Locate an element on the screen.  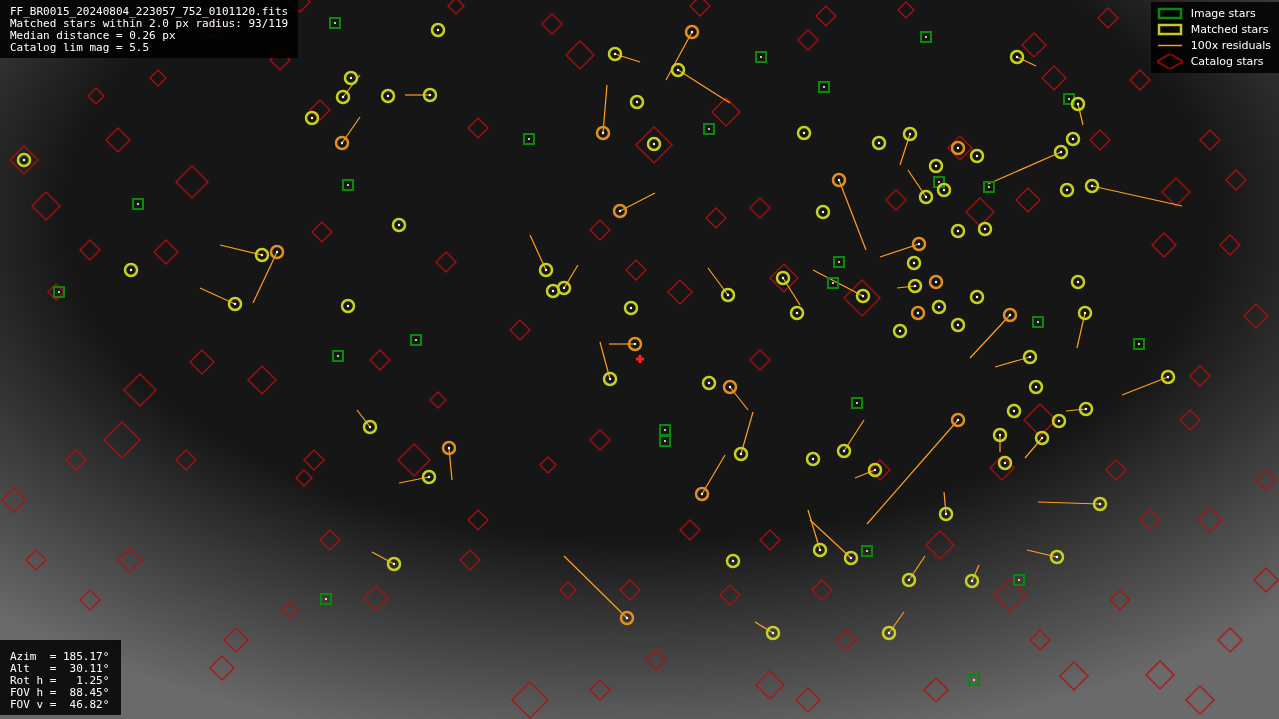
pointing-text: Alt = 30.11° is located at coordinates (60, 669).